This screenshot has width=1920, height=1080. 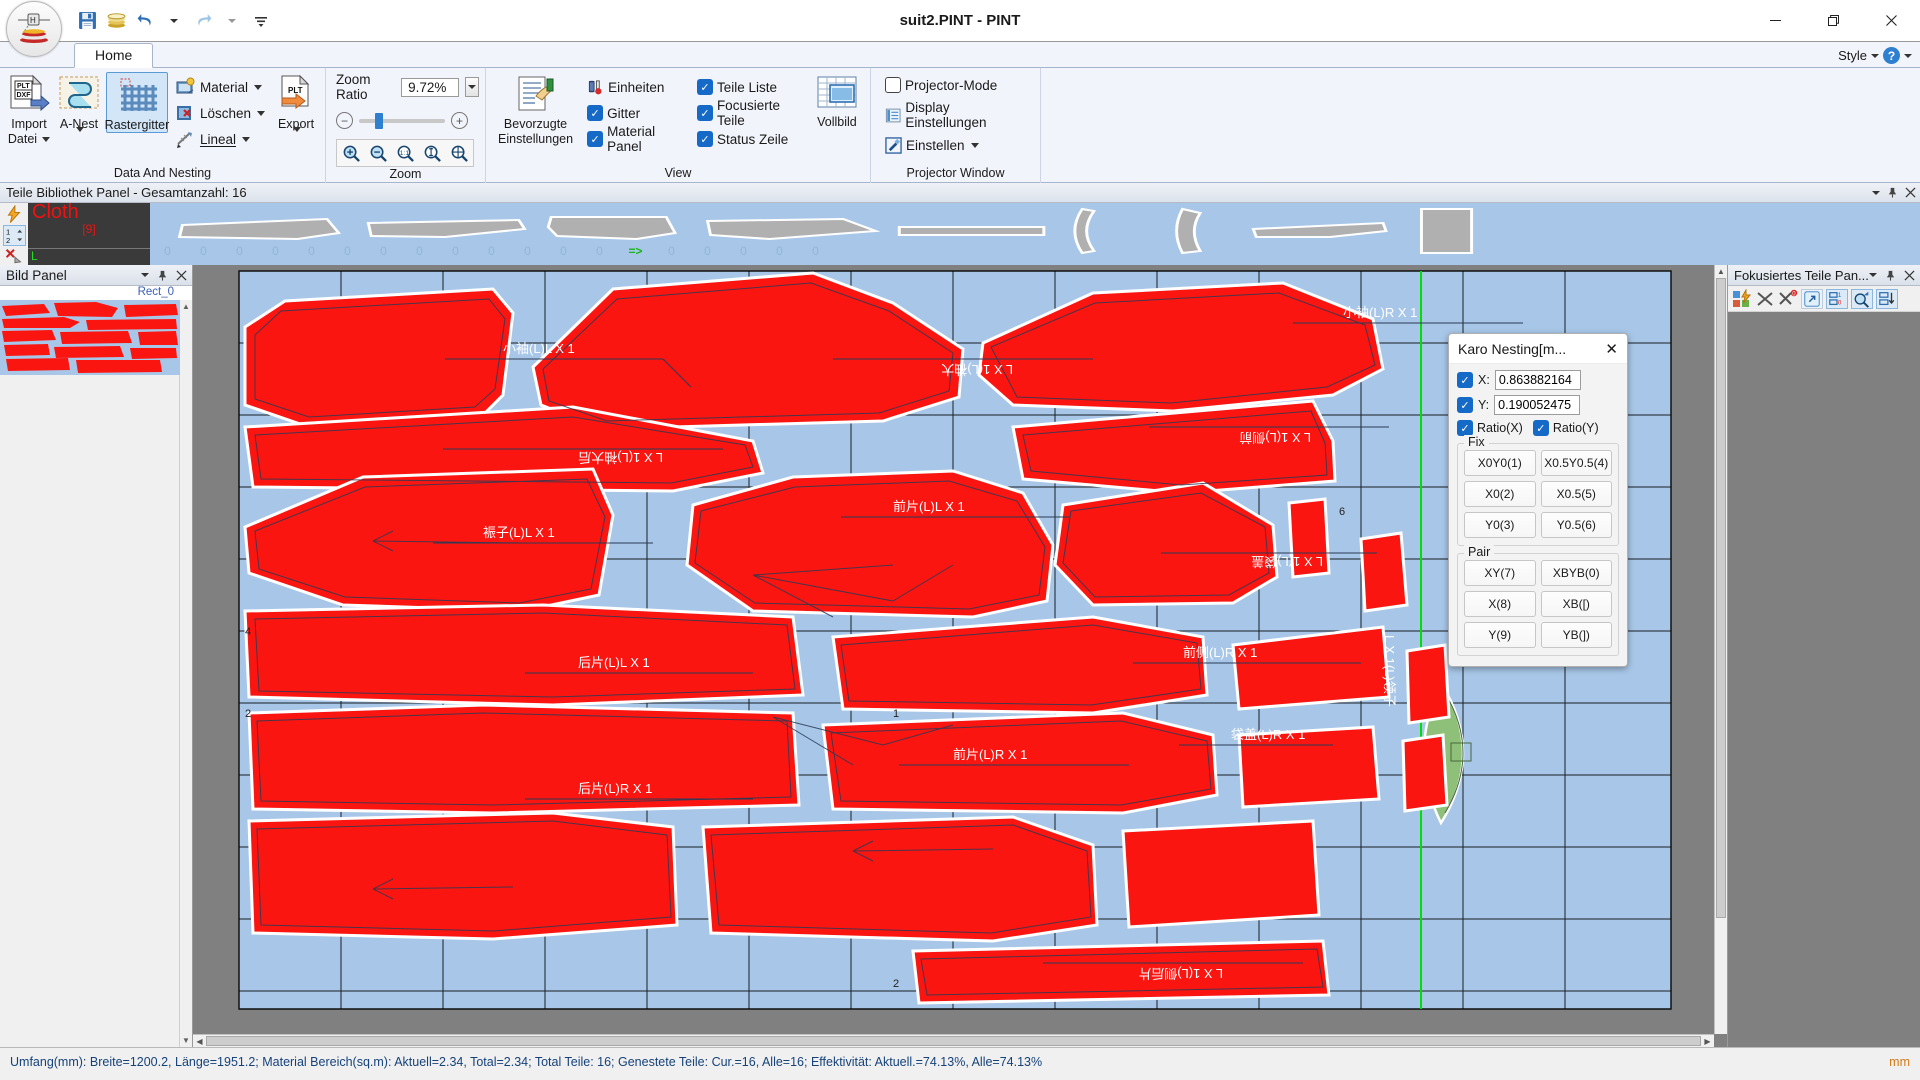 I want to click on focus-panel-content, so click(x=1824, y=679).